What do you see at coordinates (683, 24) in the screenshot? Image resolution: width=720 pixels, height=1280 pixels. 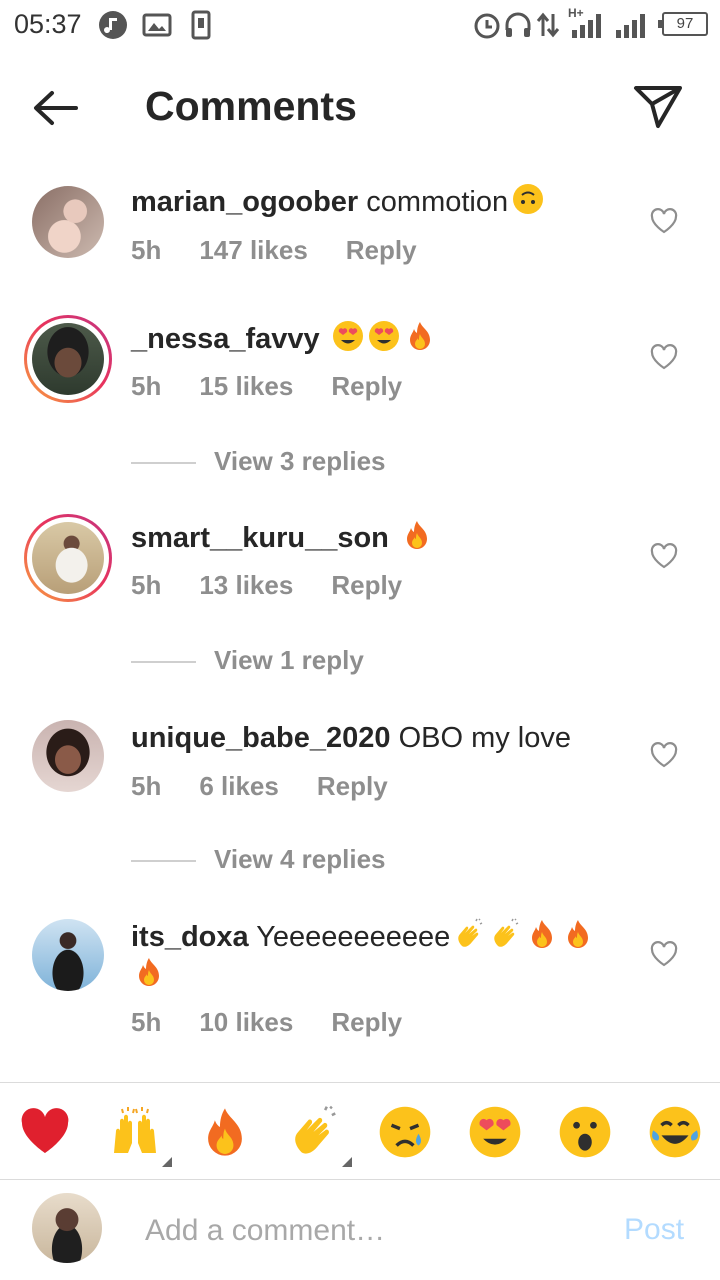 I see `battery-indicator: 97` at bounding box center [683, 24].